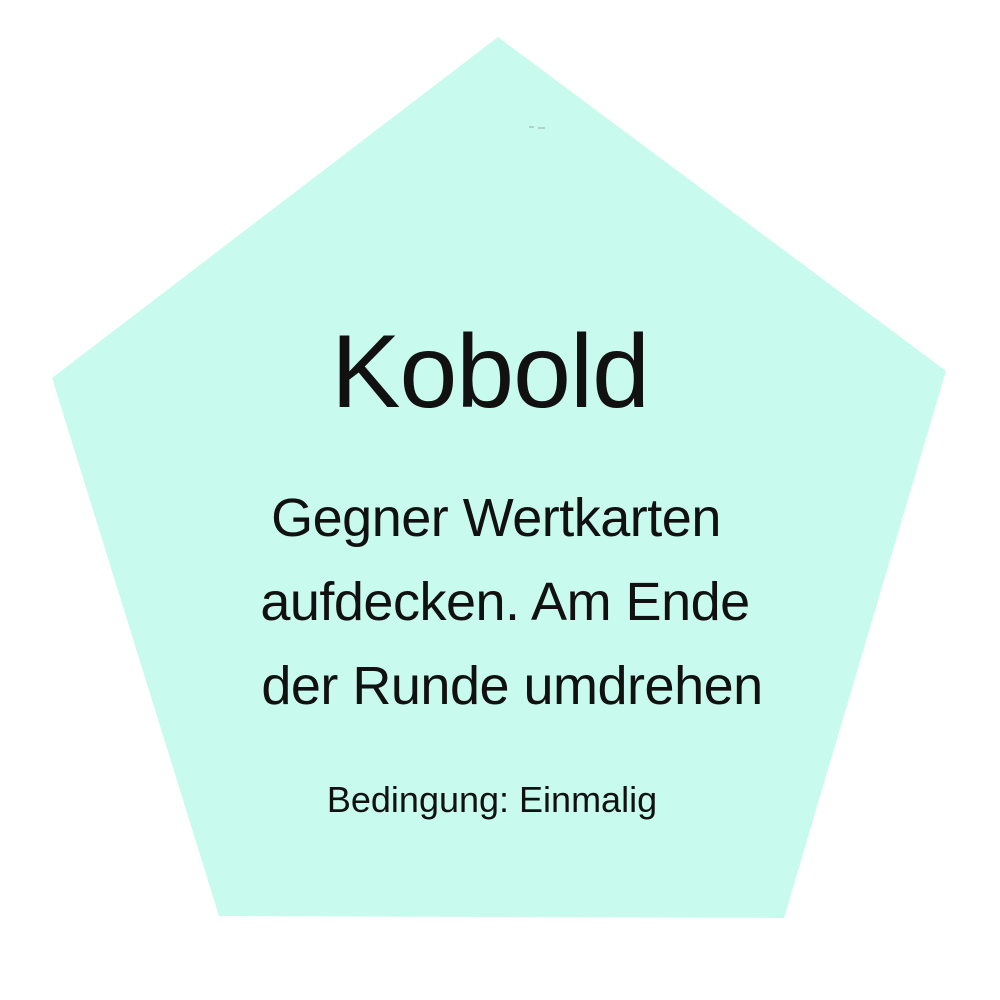 The image size is (1000, 1000). What do you see at coordinates (496, 518) in the screenshot?
I see `card-description-line-1: Gegner Wertkarten` at bounding box center [496, 518].